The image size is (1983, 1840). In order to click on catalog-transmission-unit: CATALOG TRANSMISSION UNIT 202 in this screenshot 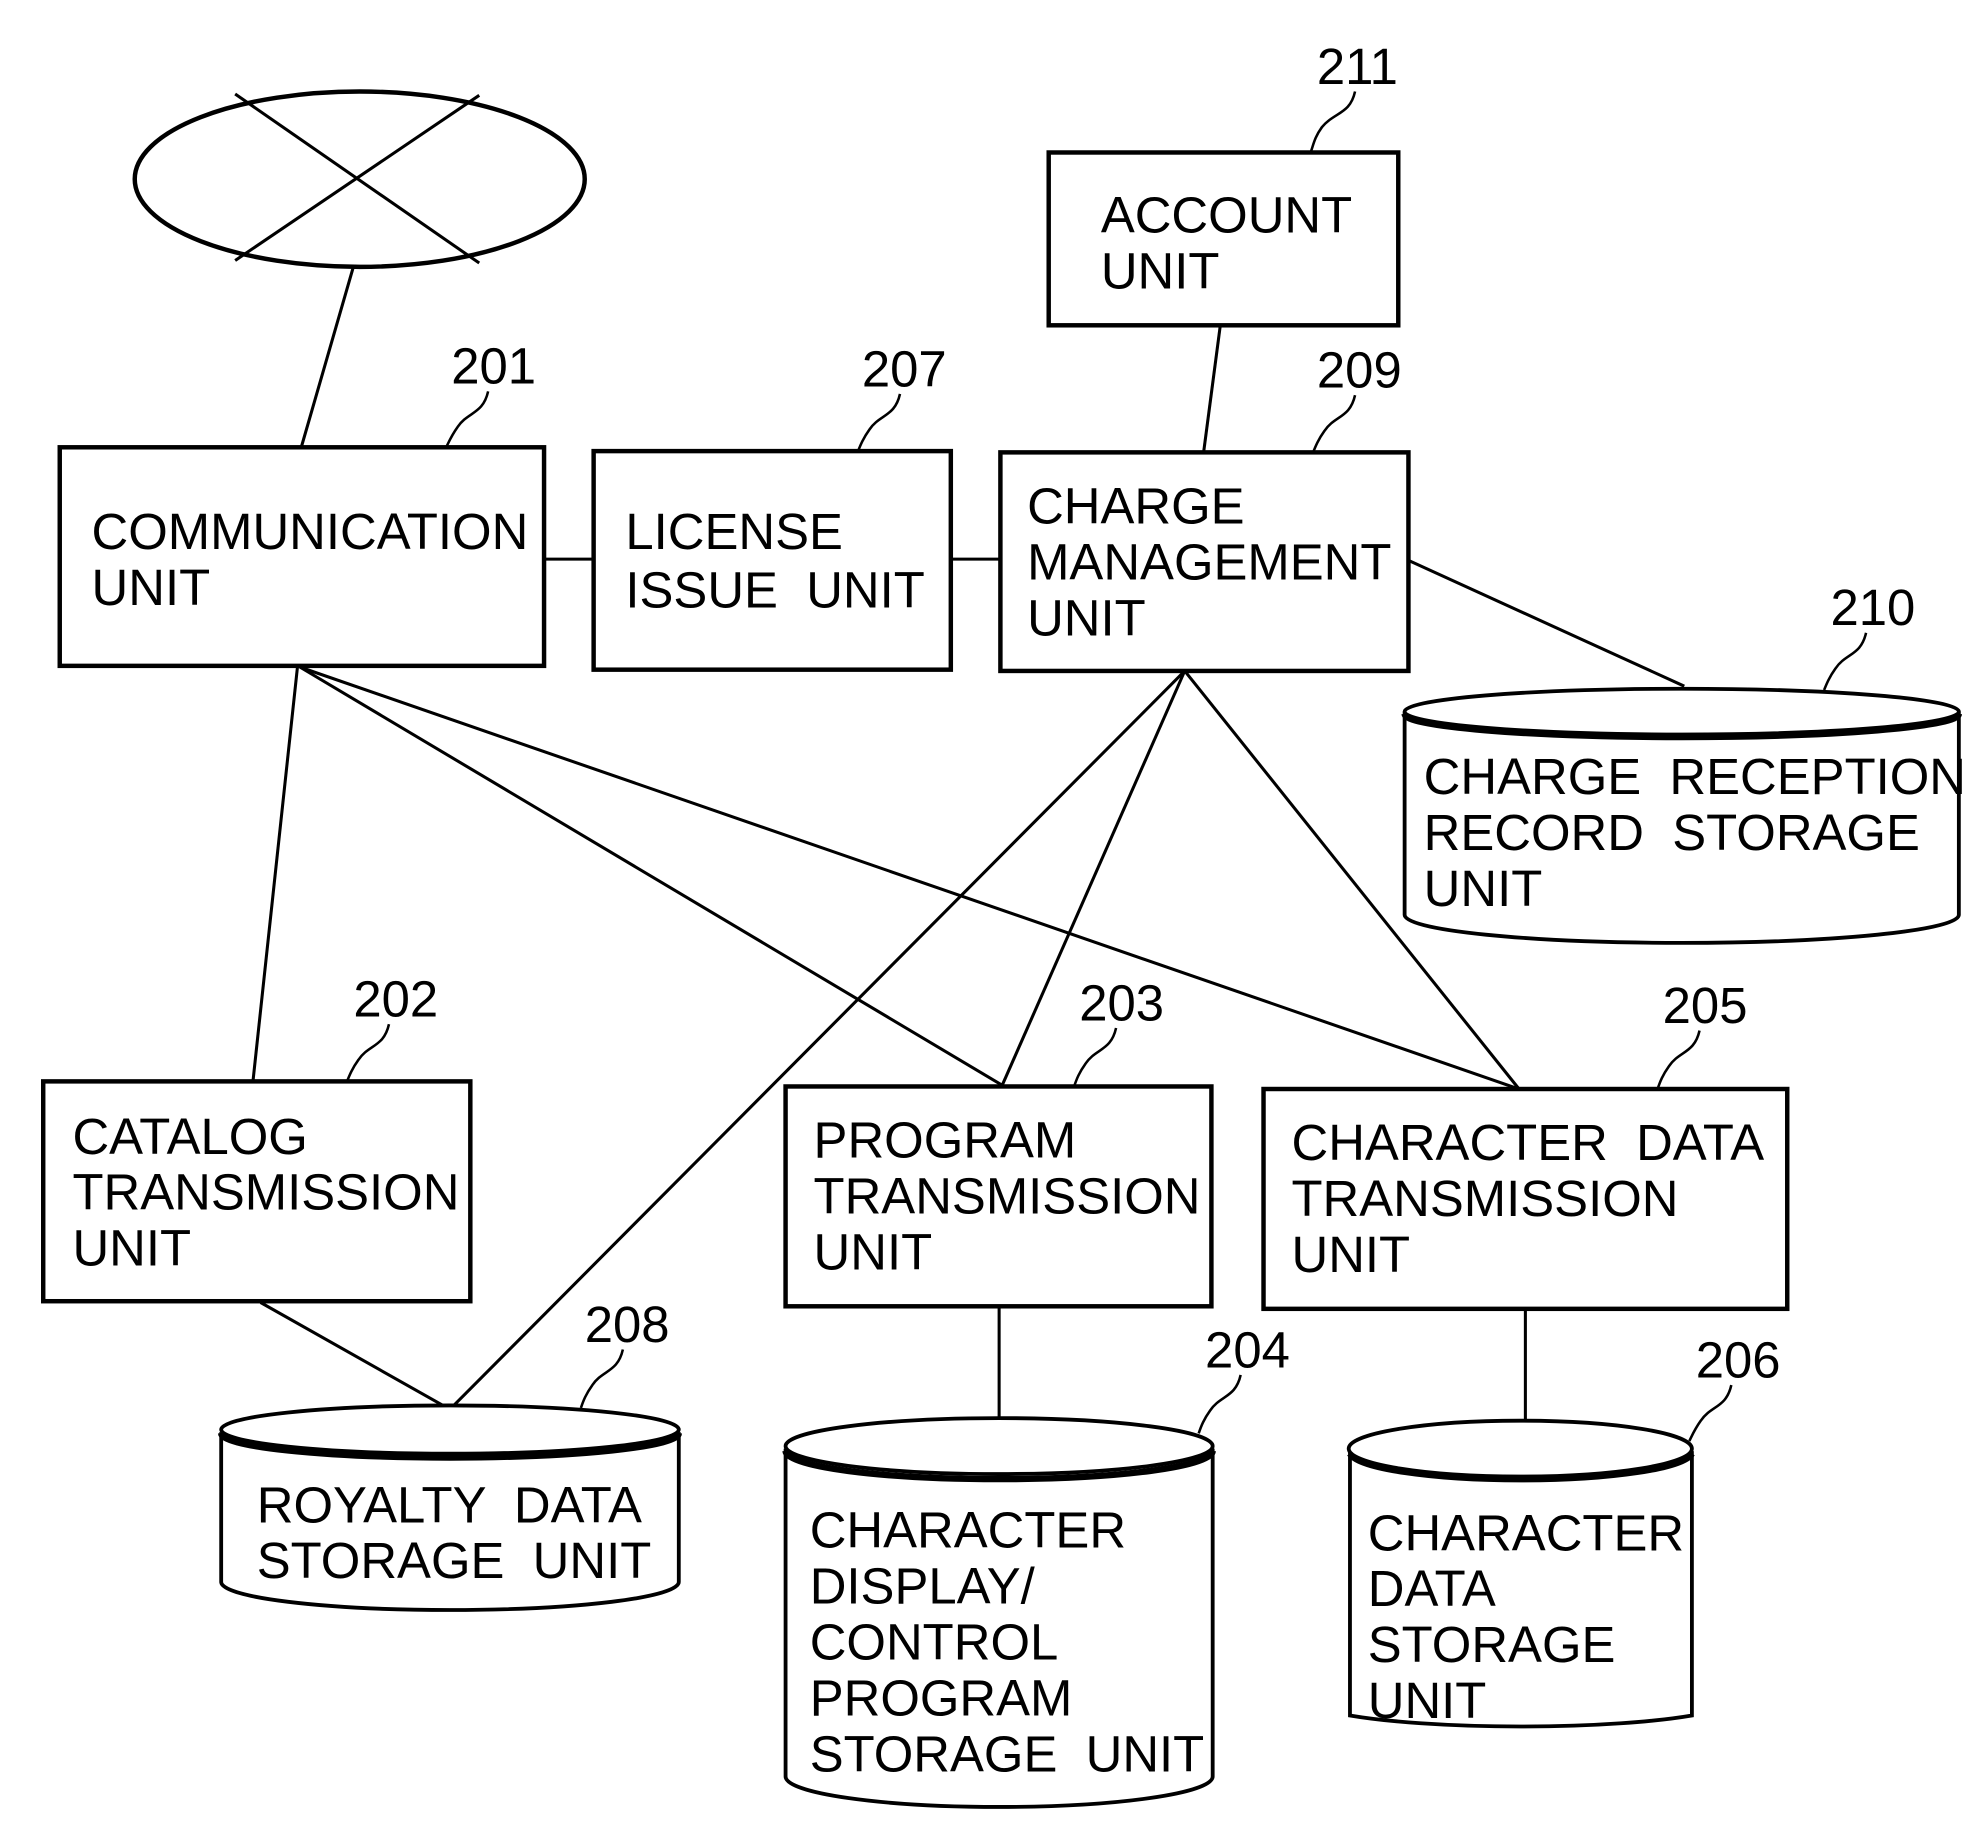, I will do `click(256, 1137)`.